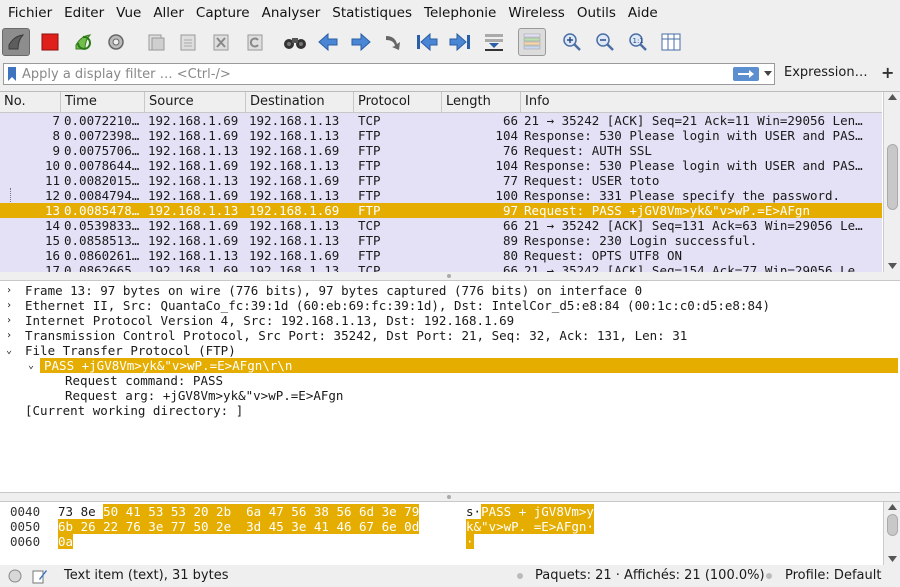 The width and height of the screenshot is (900, 587). What do you see at coordinates (450, 380) in the screenshot?
I see `tree-item: Request command: PASS` at bounding box center [450, 380].